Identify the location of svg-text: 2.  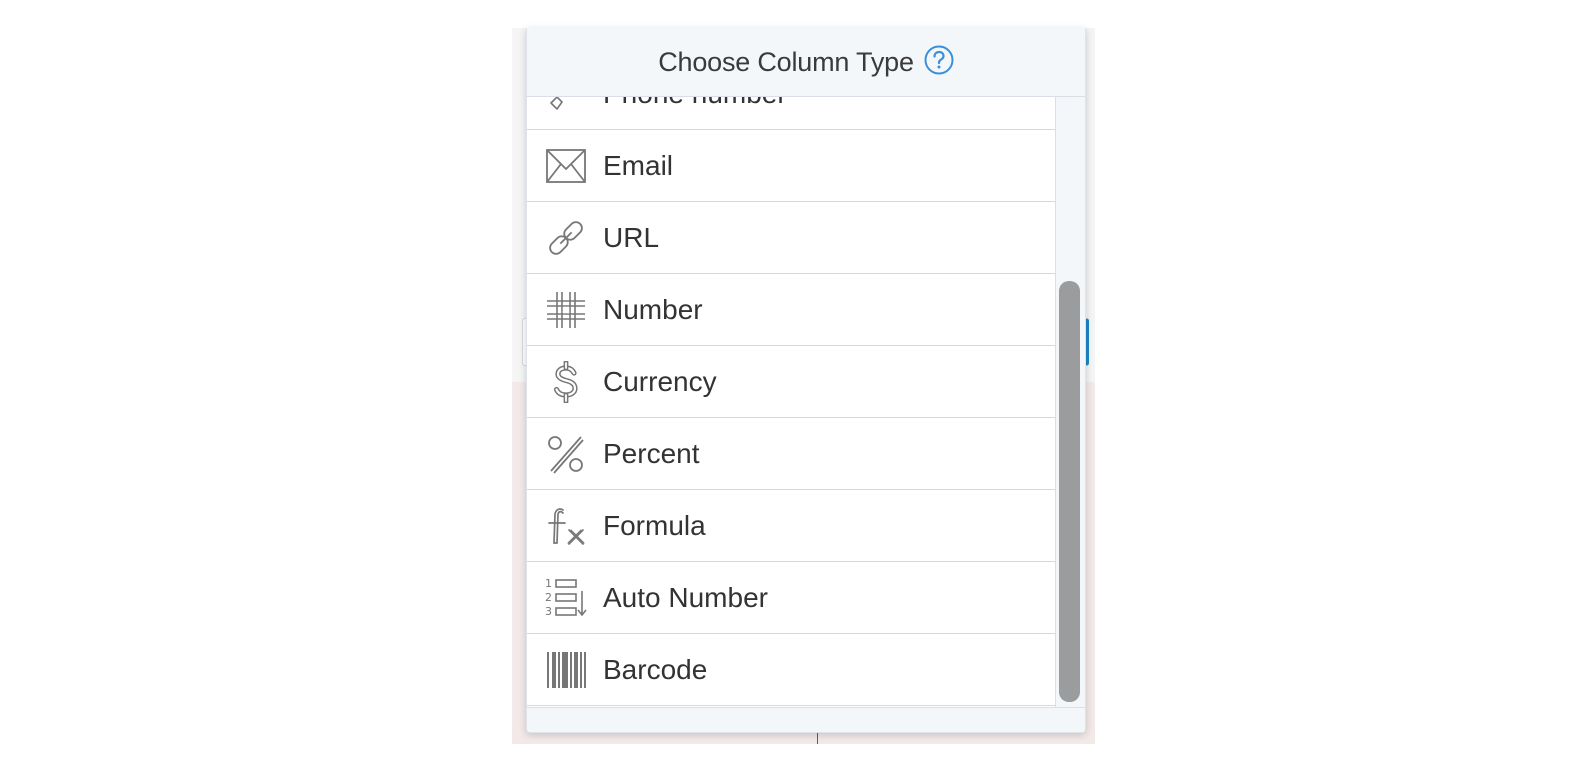
(548, 597).